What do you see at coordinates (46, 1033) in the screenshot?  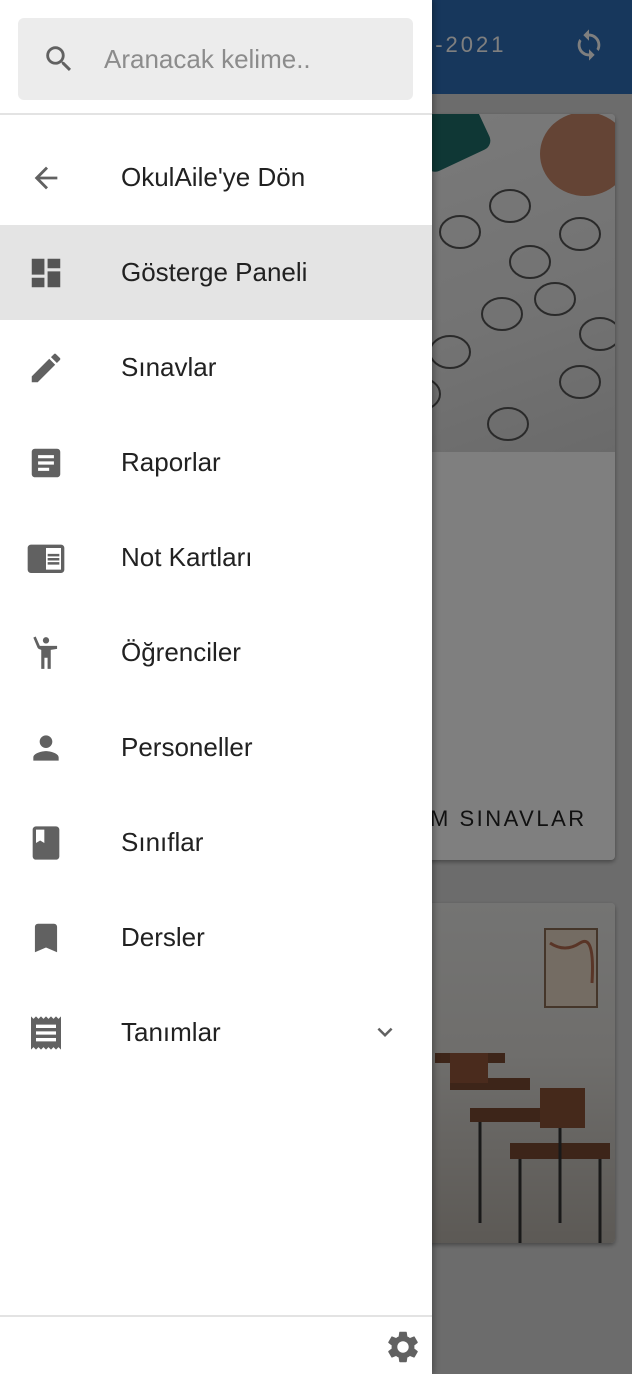 I see `receipt-icon` at bounding box center [46, 1033].